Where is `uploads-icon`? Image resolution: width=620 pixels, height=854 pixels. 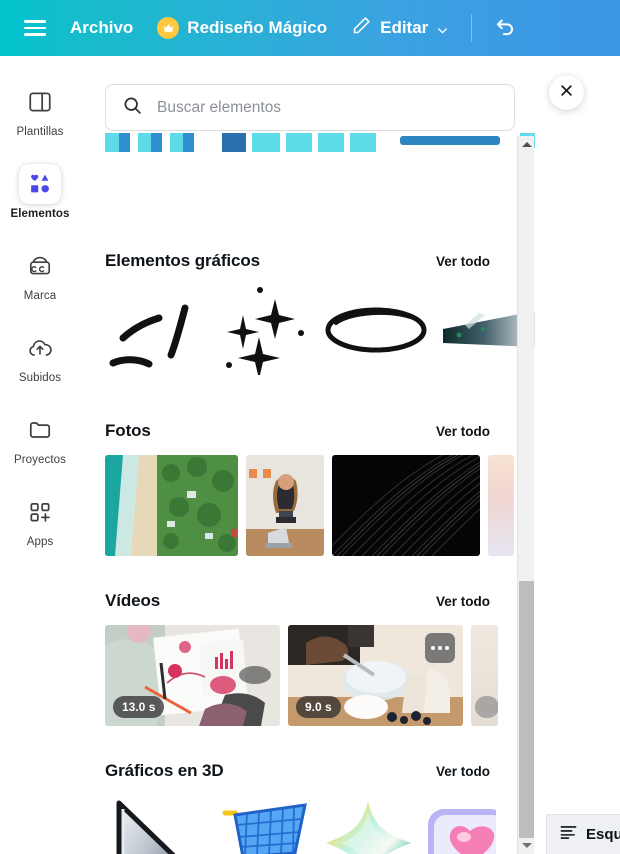
uploads-icon is located at coordinates (40, 348).